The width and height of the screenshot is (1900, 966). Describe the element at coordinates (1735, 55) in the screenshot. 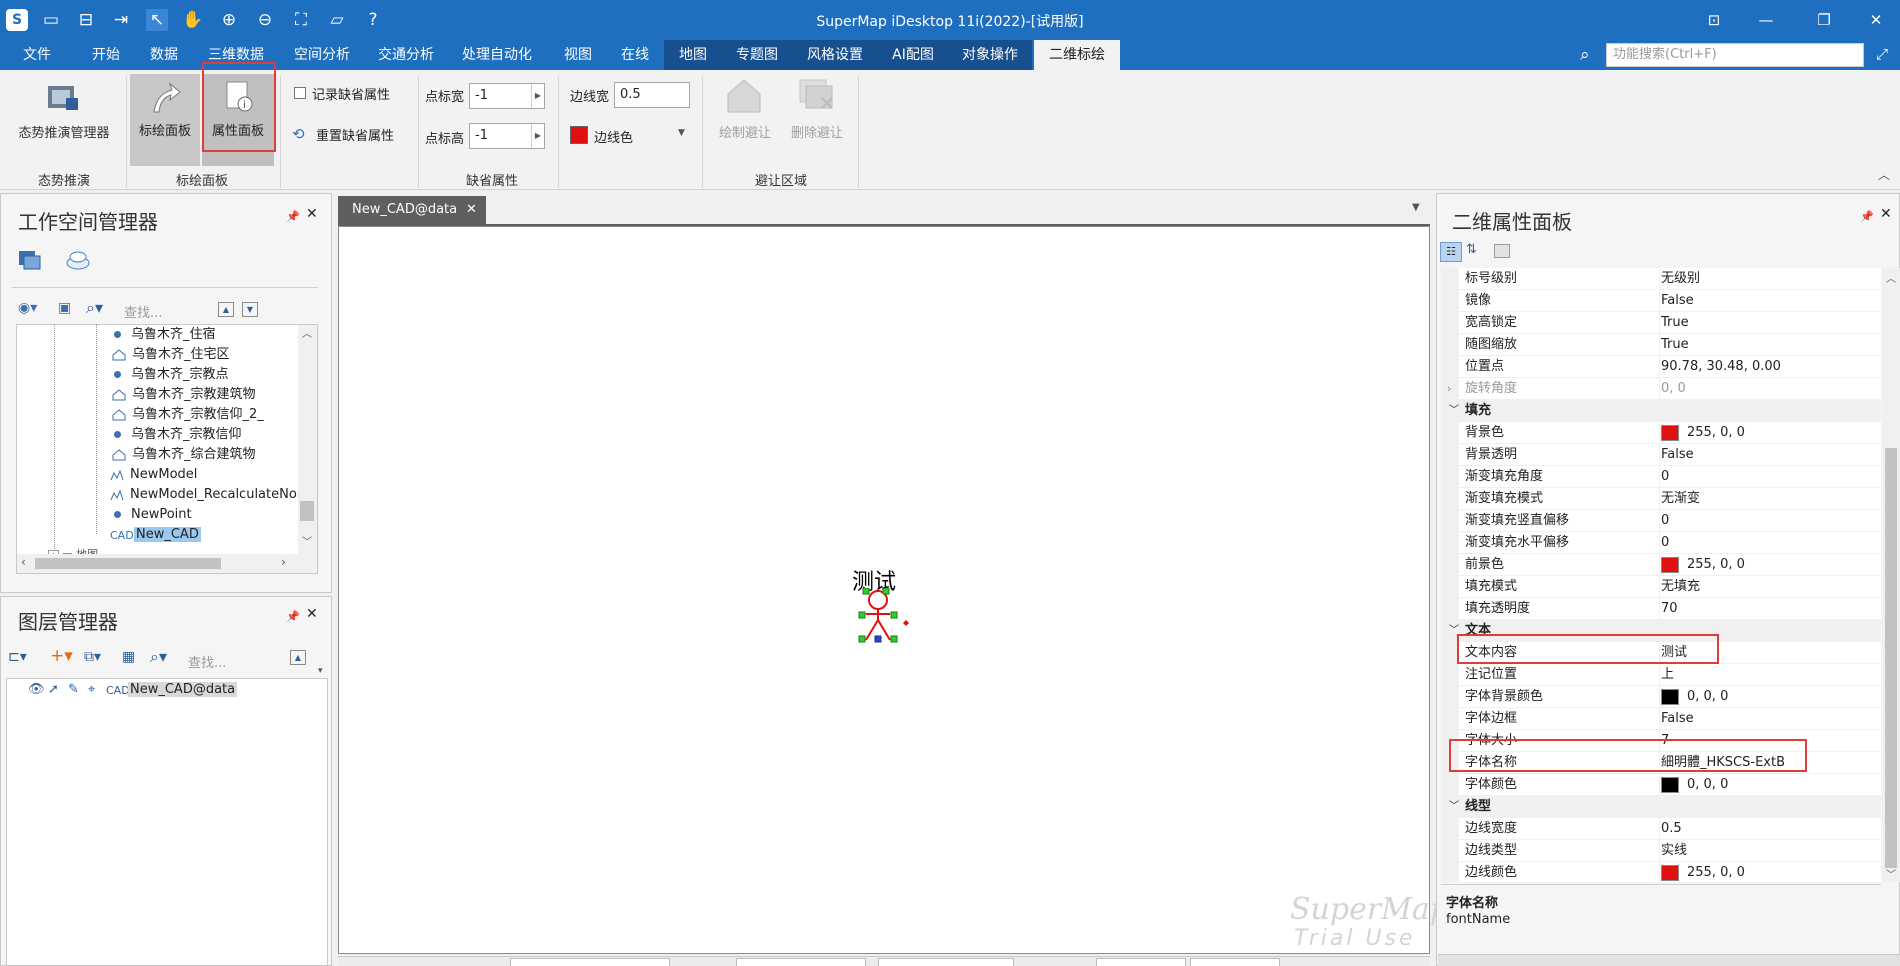

I see `function-search-input: 功能搜索(Ctrl+F)` at that location.